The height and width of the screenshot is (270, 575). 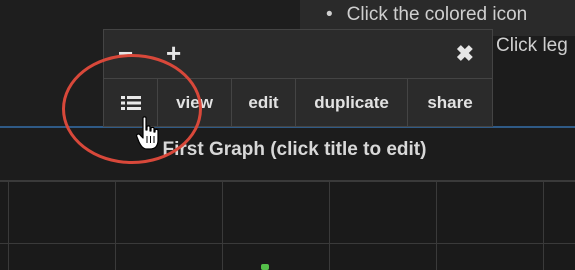 What do you see at coordinates (437, 14) in the screenshot?
I see `help-tip-1-text: Click the colored icon` at bounding box center [437, 14].